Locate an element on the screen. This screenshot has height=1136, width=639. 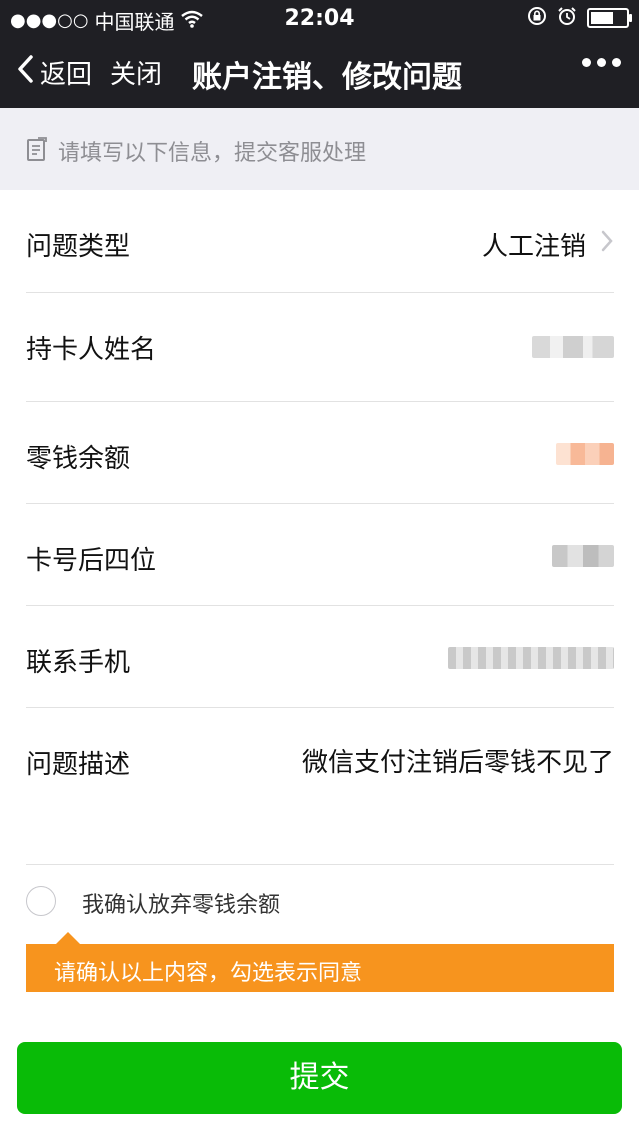
confirm-checkbox is located at coordinates (41, 901).